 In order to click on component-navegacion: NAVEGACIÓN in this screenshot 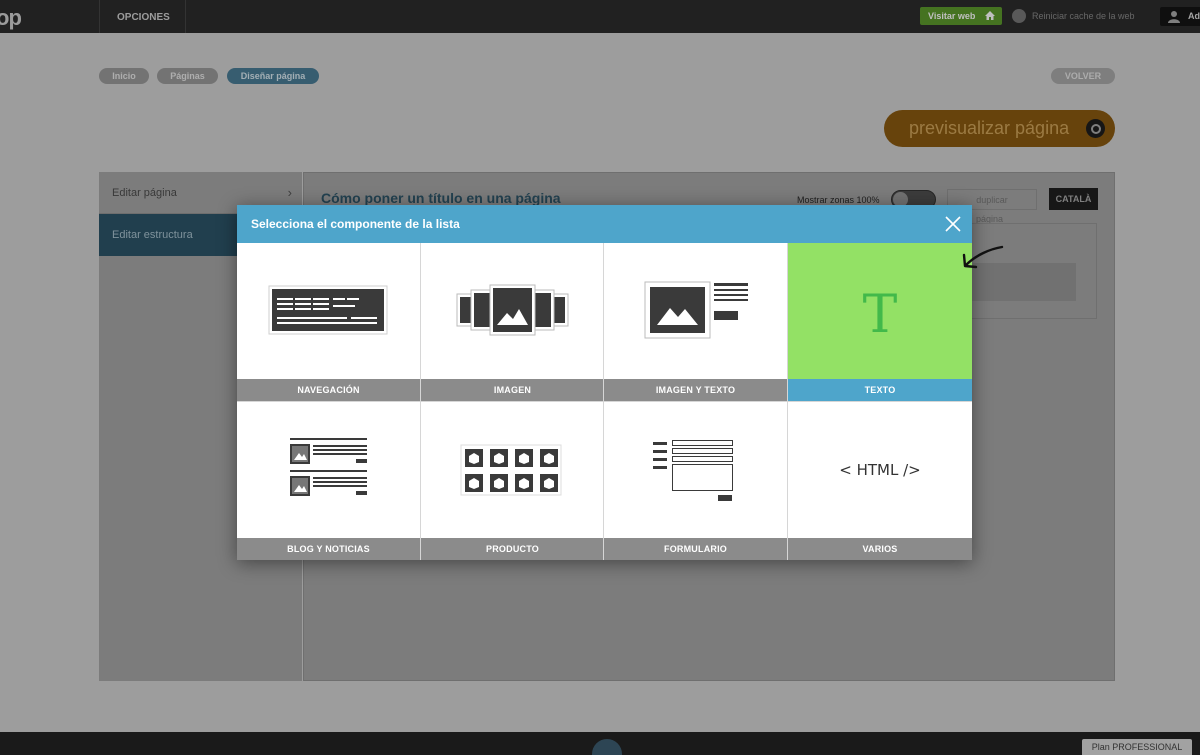, I will do `click(328, 322)`.